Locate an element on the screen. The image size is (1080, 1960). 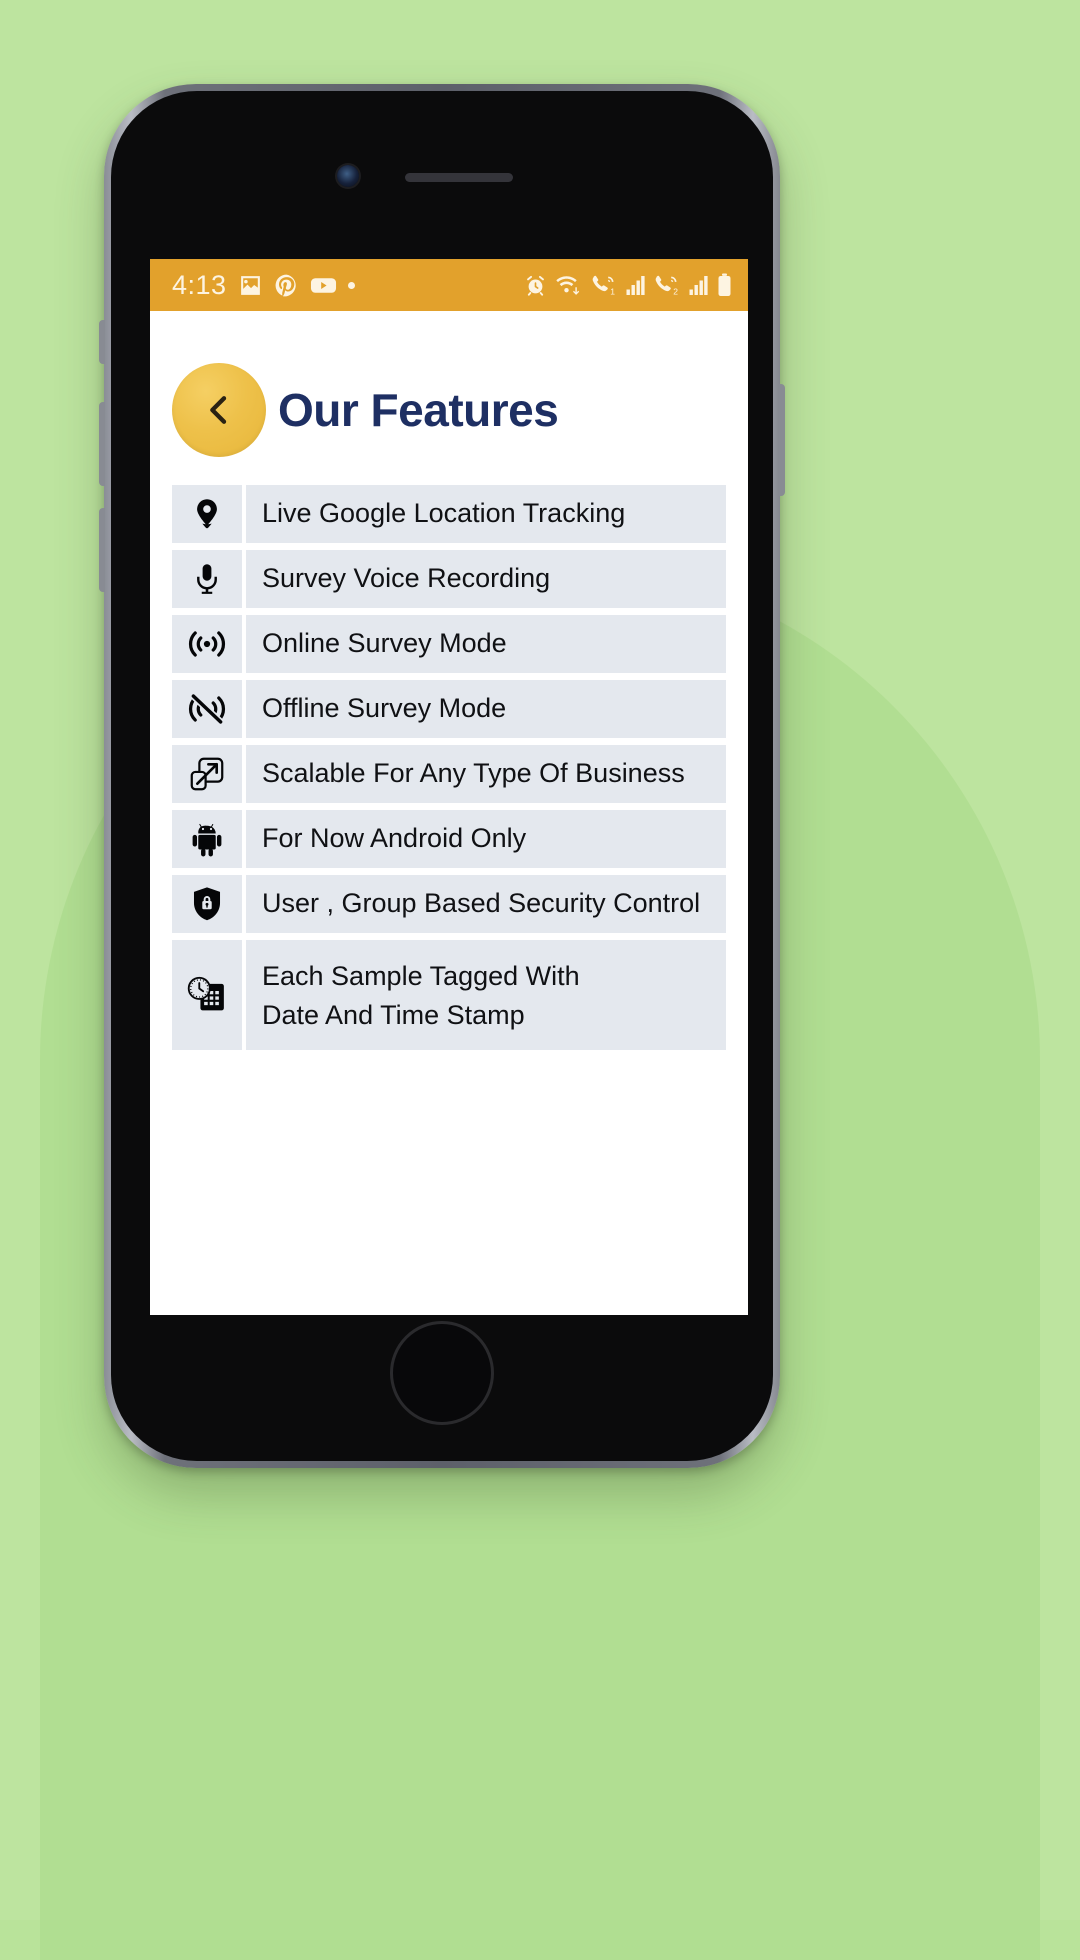
android-icon is located at coordinates (207, 839).